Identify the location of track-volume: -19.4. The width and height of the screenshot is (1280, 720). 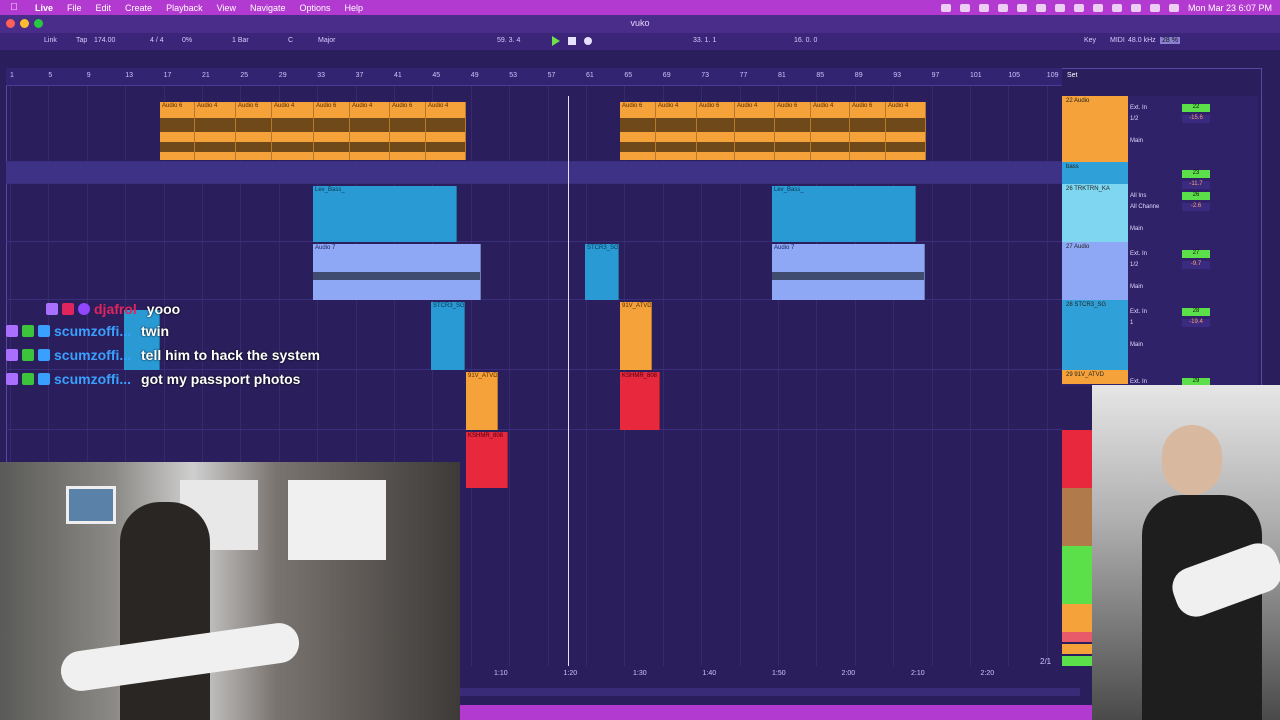
(1196, 323).